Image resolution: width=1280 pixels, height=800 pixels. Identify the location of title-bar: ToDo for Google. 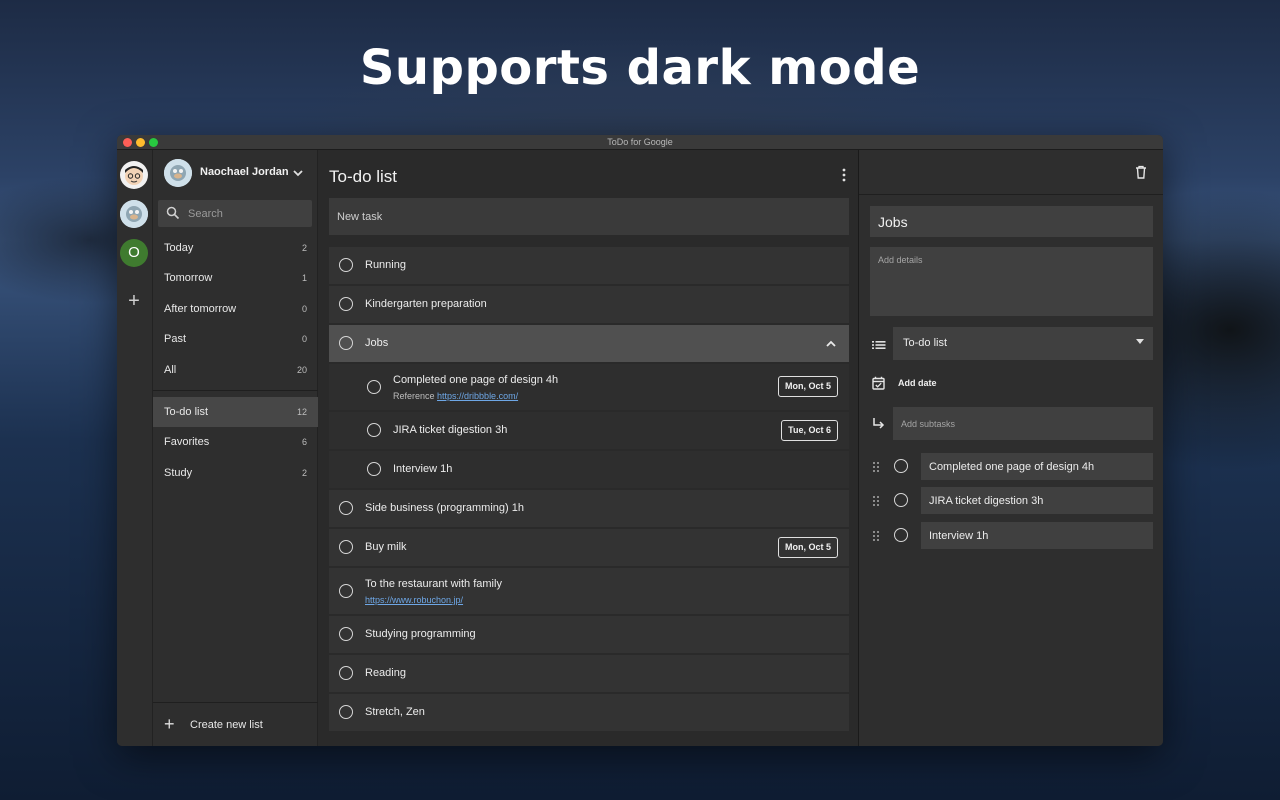
(640, 142).